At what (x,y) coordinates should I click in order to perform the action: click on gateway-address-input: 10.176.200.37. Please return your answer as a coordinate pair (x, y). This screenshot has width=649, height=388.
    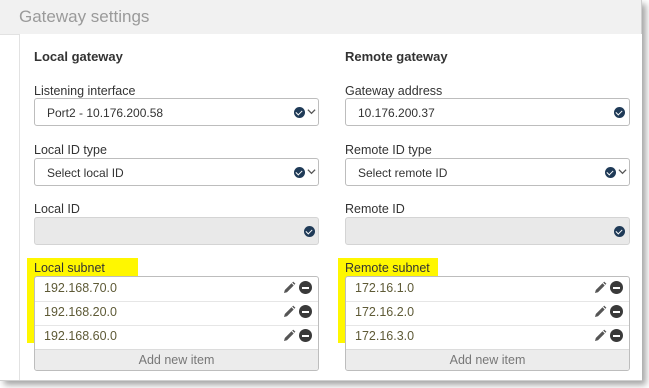
    Looking at the image, I should click on (487, 112).